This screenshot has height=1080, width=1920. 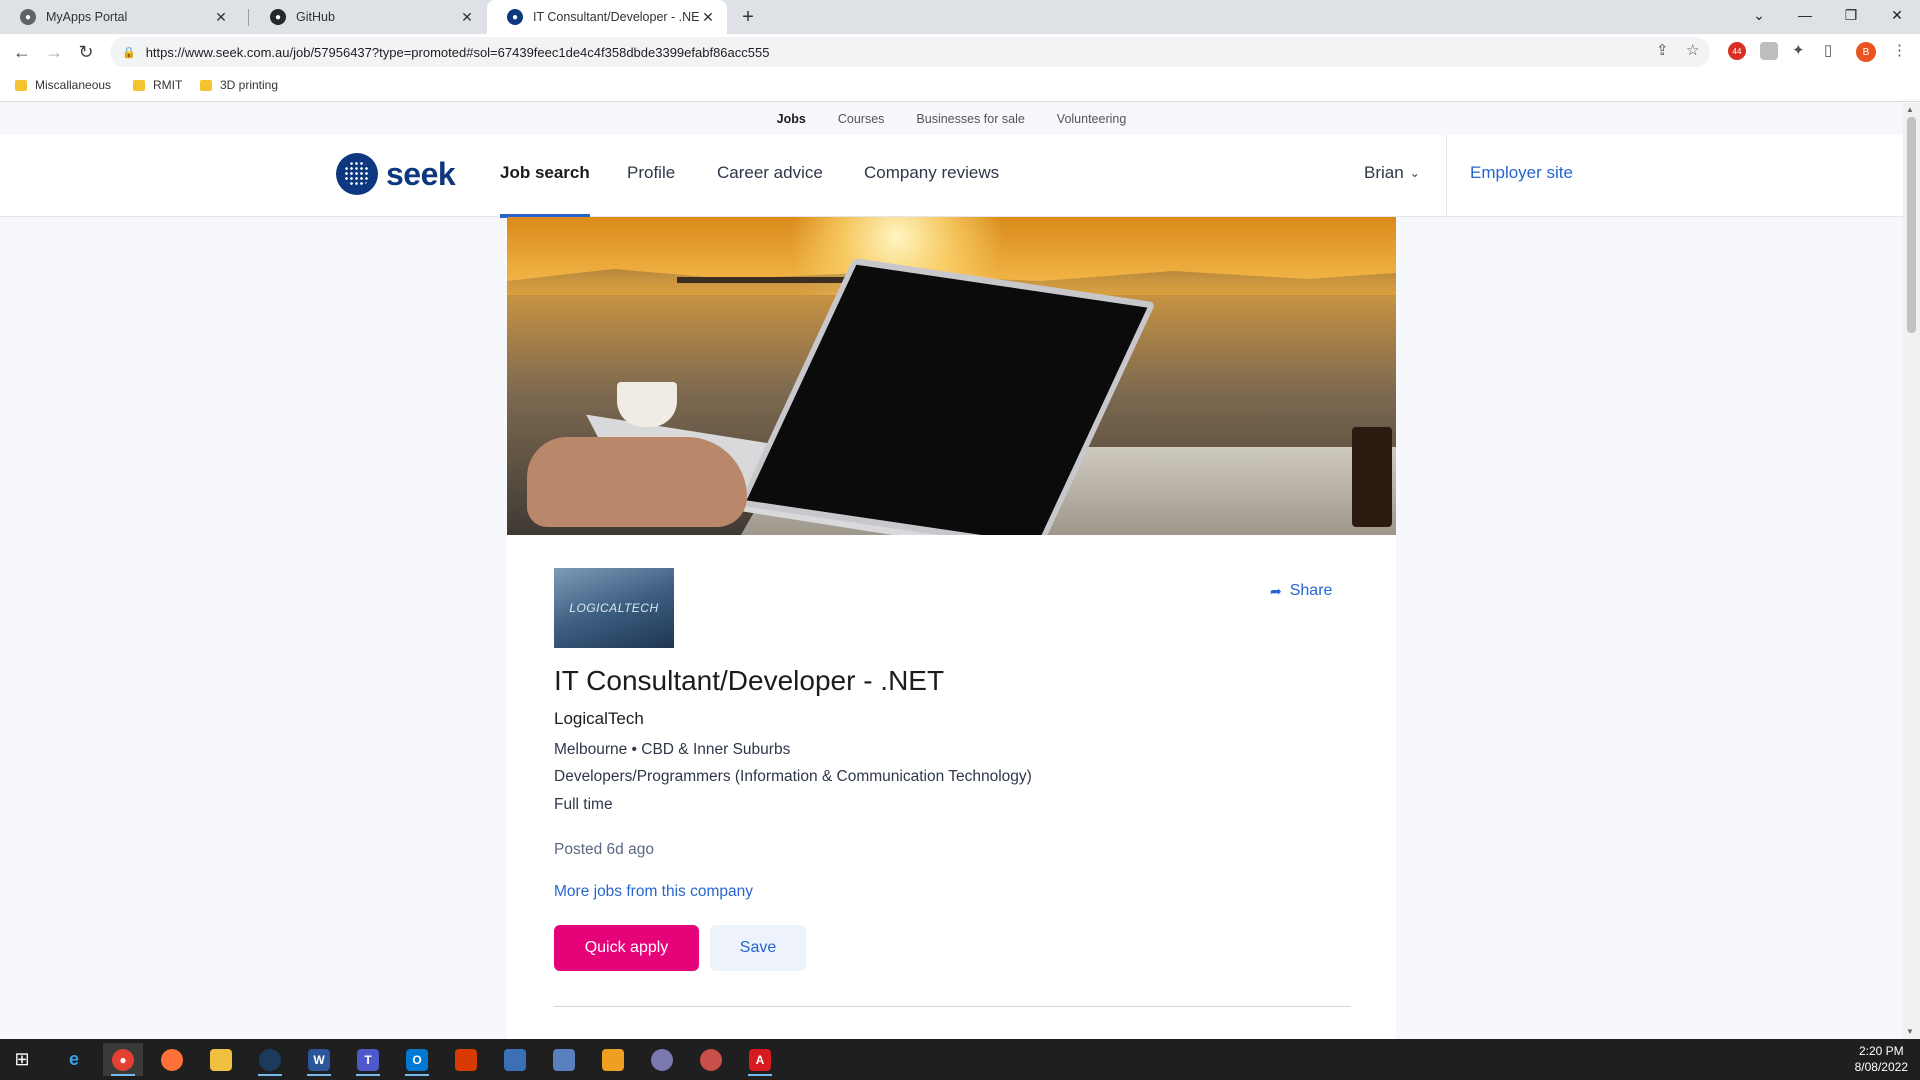 What do you see at coordinates (951, 376) in the screenshot?
I see `job-hero-image` at bounding box center [951, 376].